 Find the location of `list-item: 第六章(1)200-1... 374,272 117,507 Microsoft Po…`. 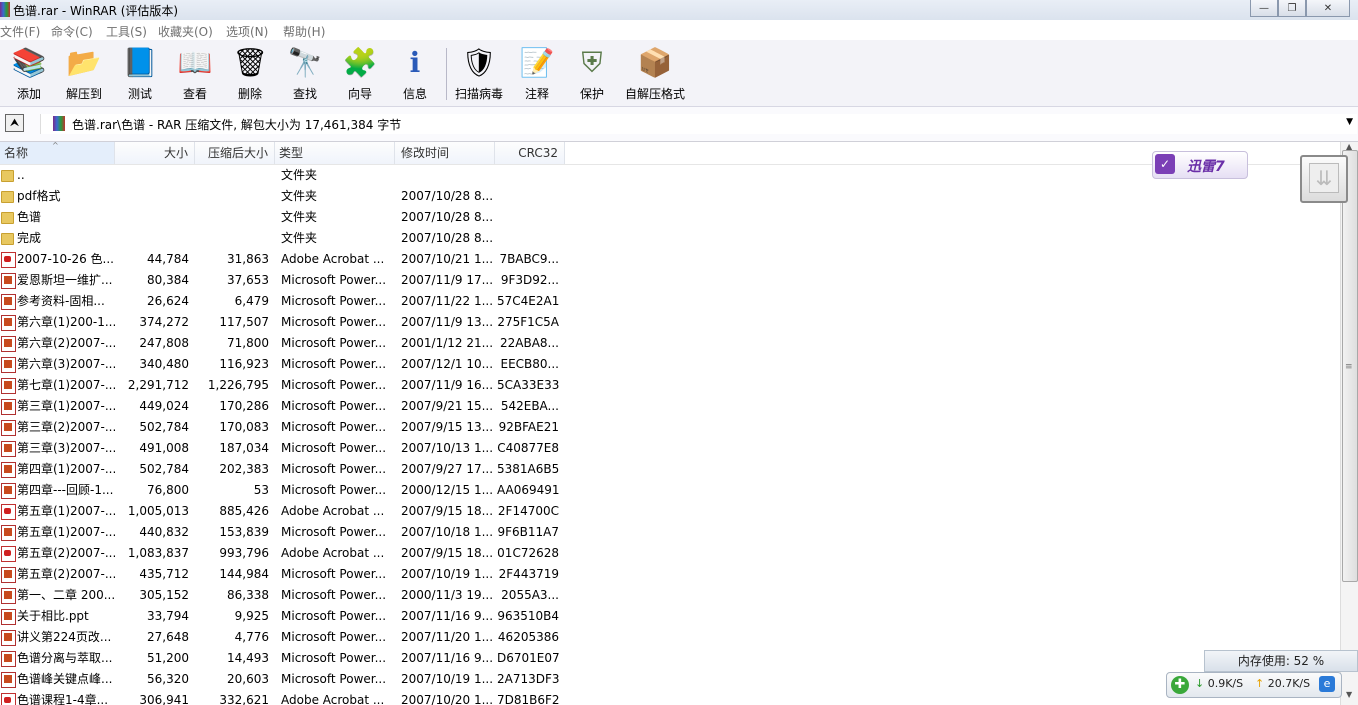

list-item: 第六章(1)200-1... 374,272 117,507 Microsoft Po… is located at coordinates (670, 322).